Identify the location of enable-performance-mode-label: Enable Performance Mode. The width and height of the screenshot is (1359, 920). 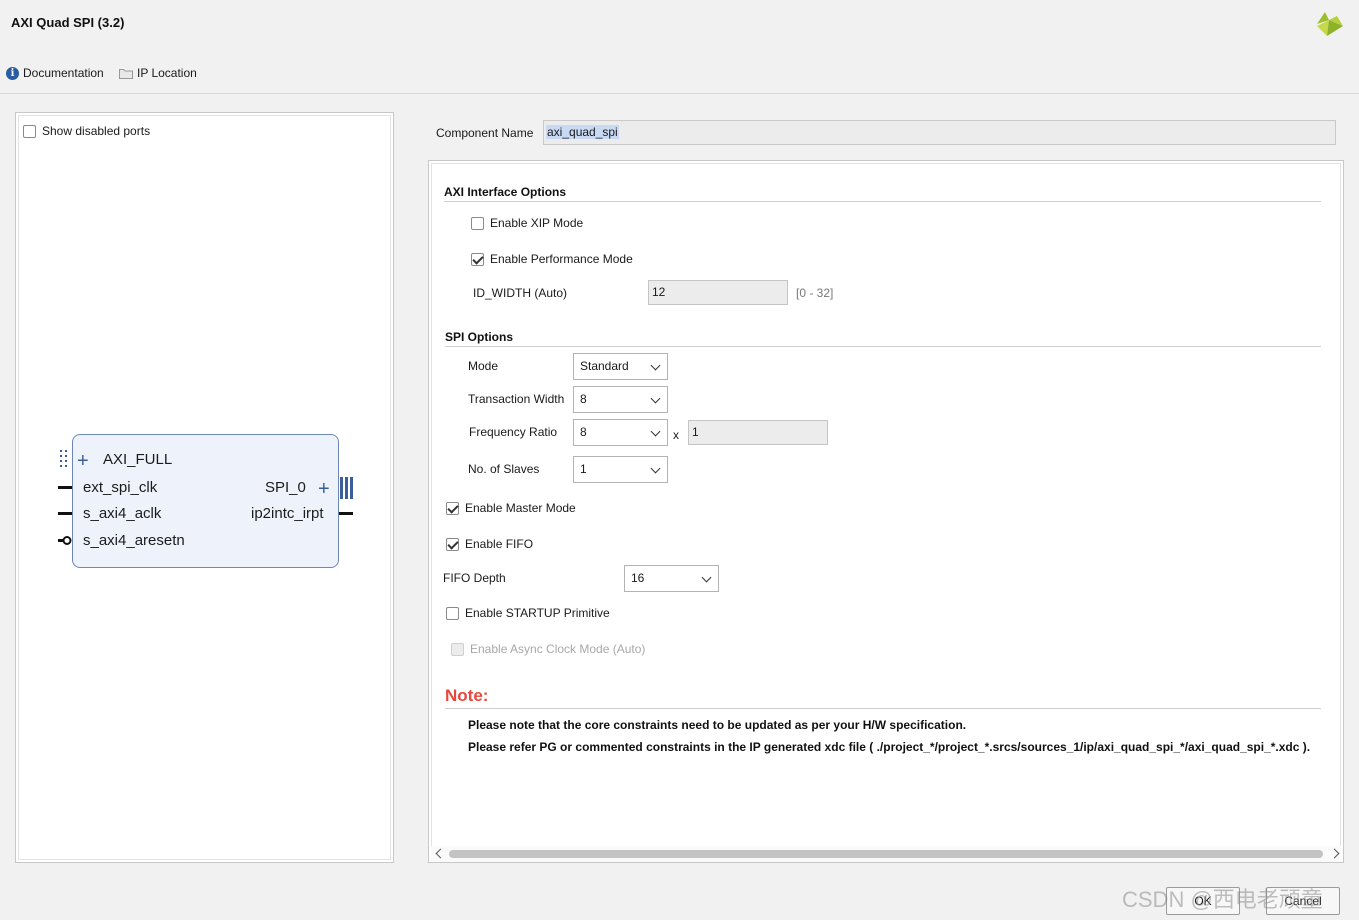
(561, 259).